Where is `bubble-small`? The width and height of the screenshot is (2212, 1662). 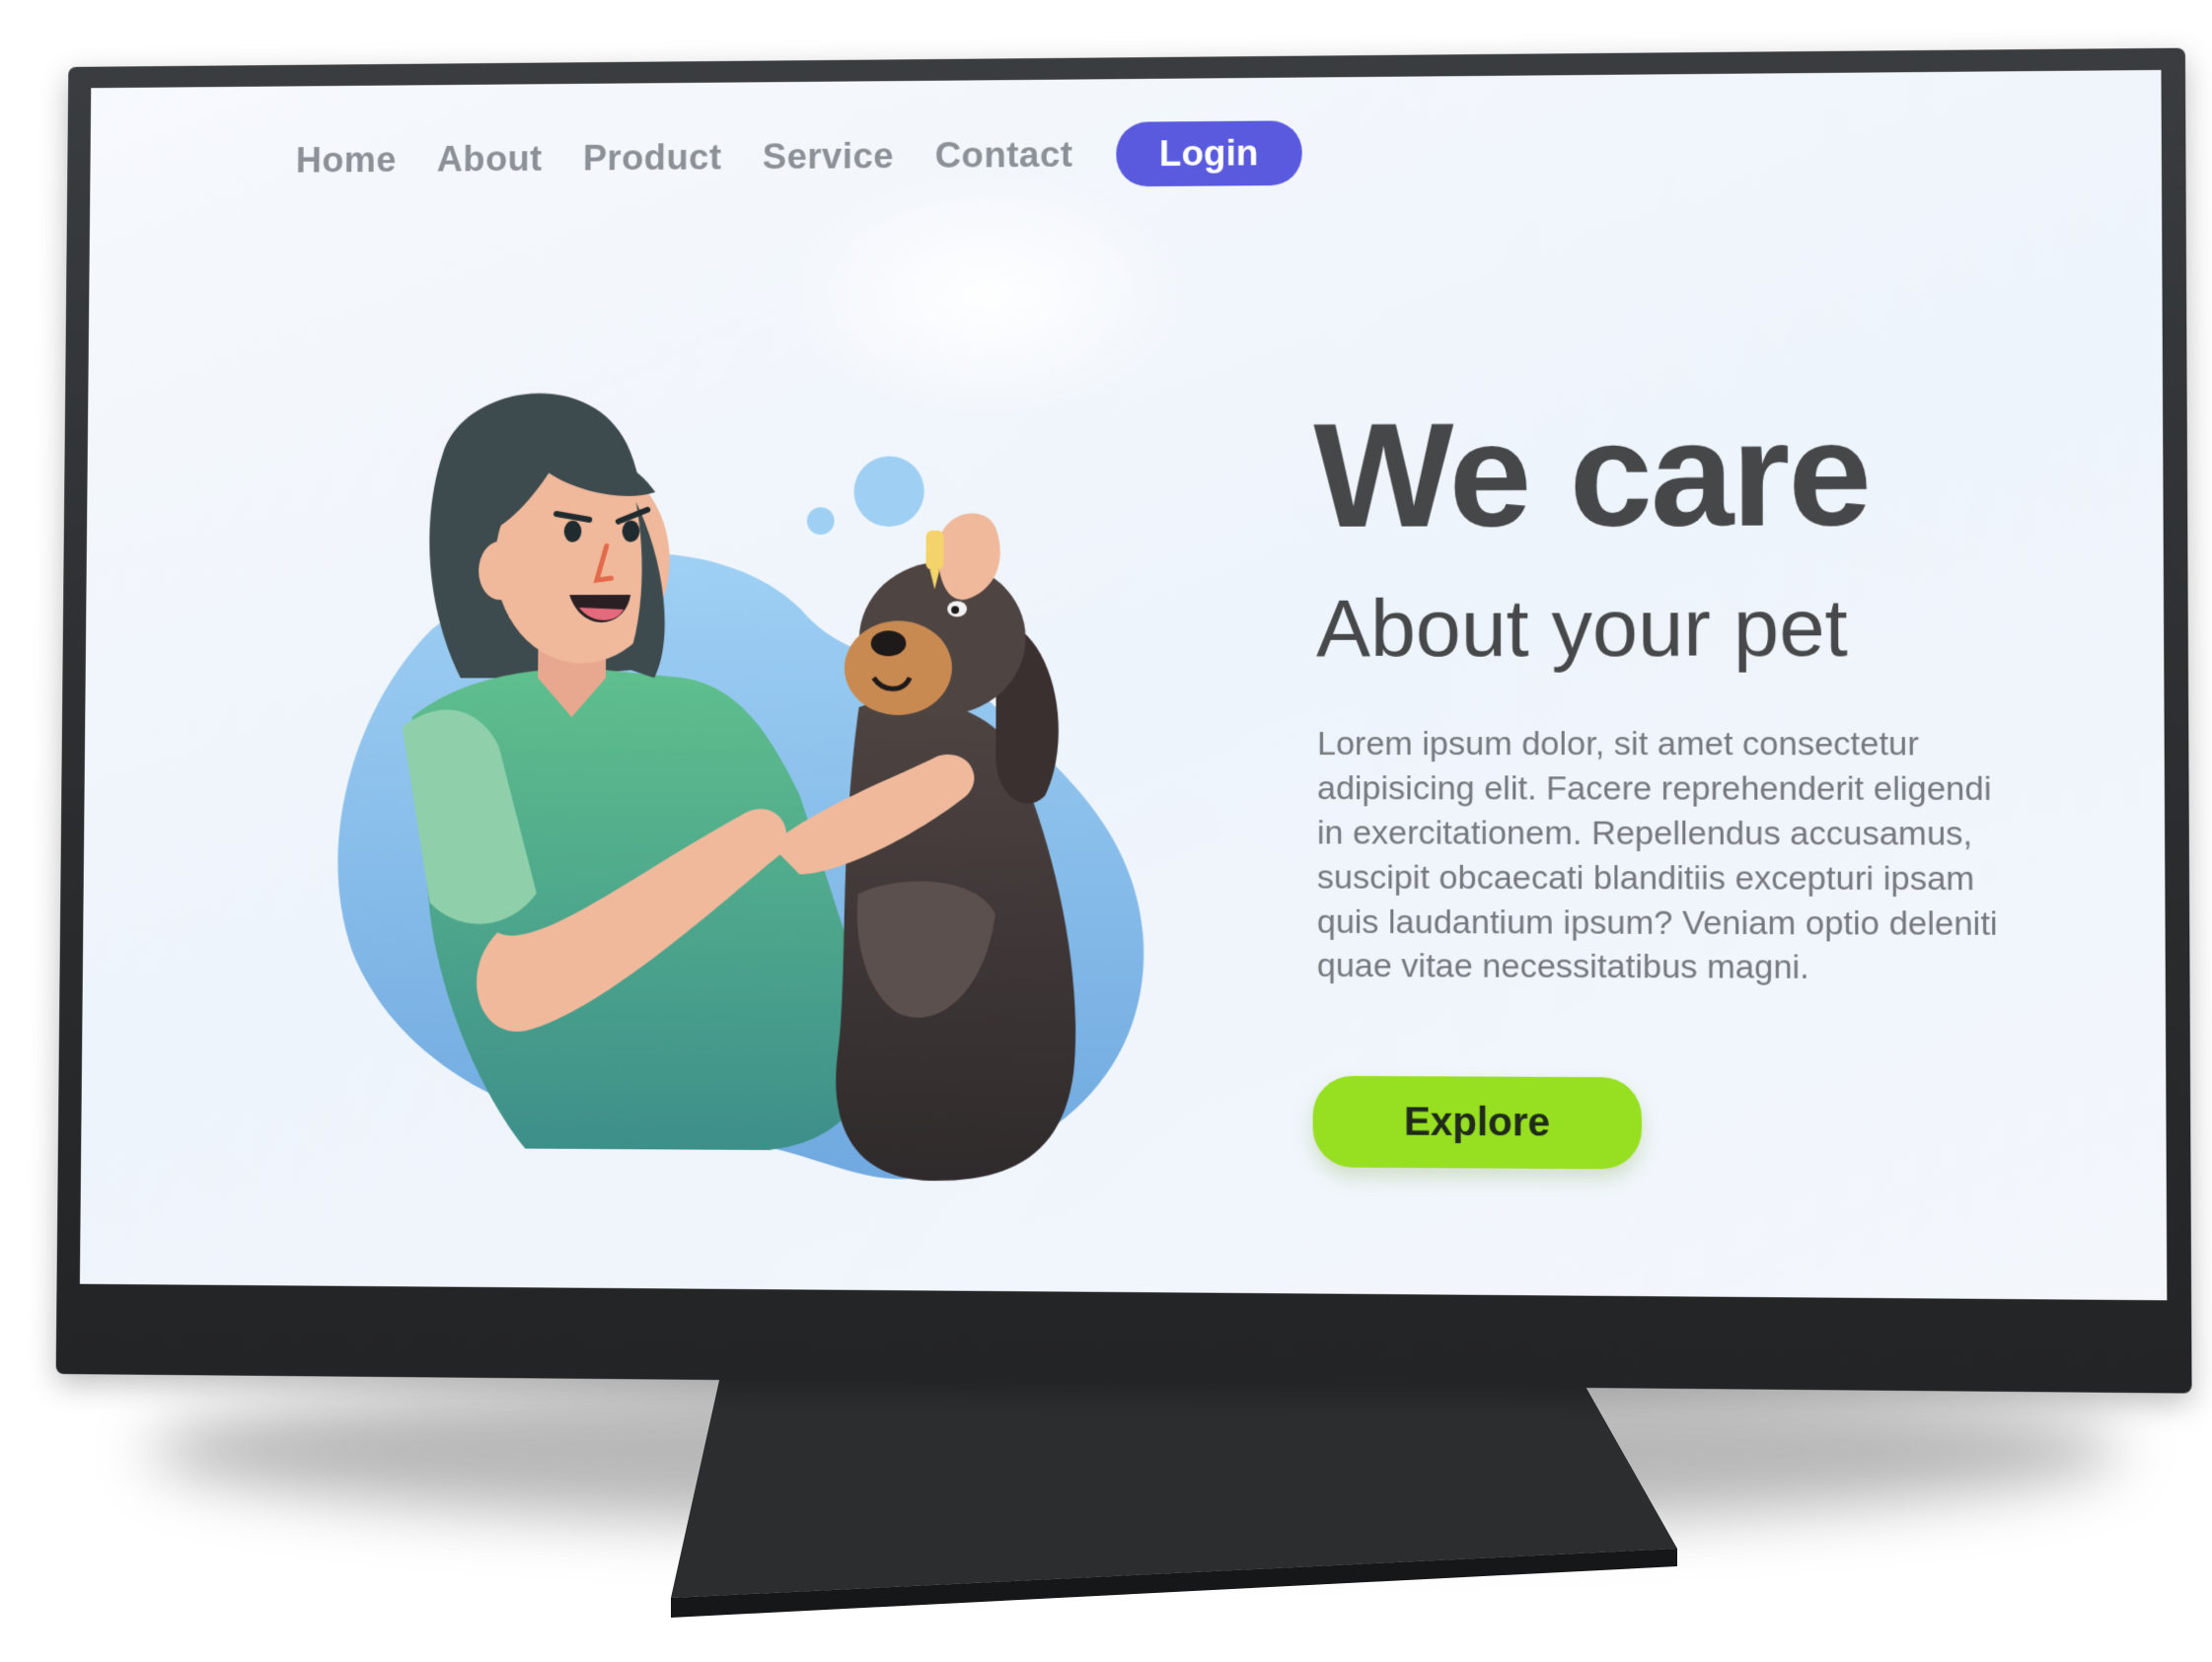 bubble-small is located at coordinates (821, 521).